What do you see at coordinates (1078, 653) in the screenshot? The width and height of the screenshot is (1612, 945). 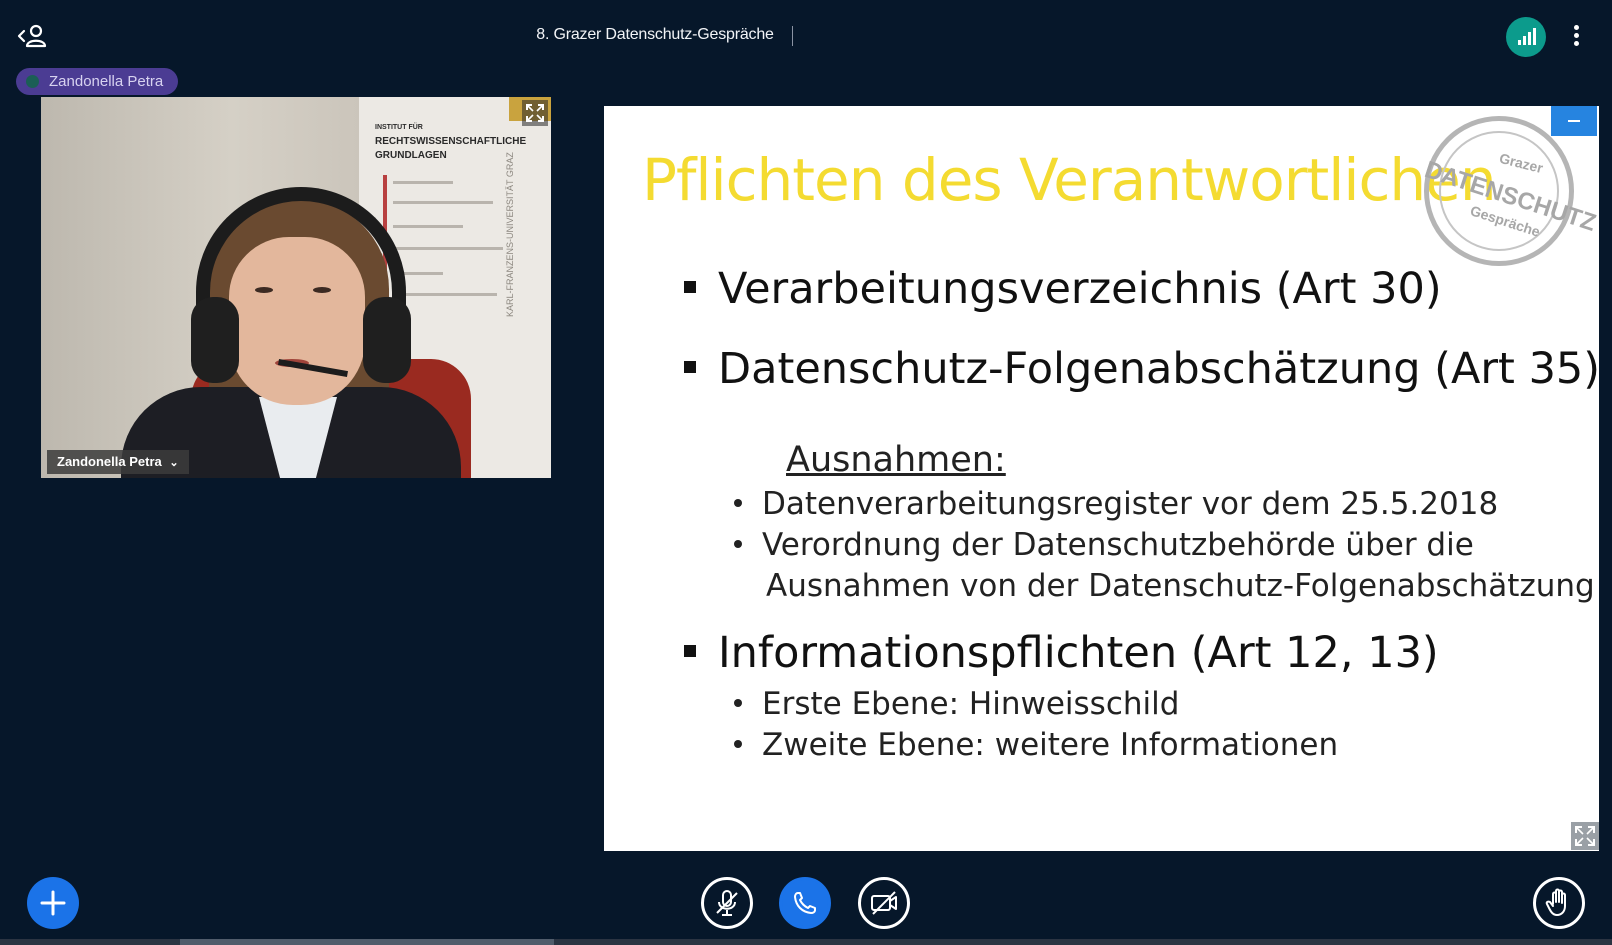 I see `slide-bullet-text: Informationspflichten (Art 12, 13)` at bounding box center [1078, 653].